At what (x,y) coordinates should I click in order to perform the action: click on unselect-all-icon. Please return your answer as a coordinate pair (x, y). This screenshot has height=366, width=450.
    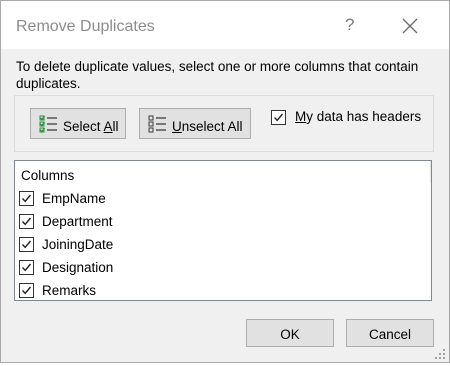
    Looking at the image, I should click on (157, 124).